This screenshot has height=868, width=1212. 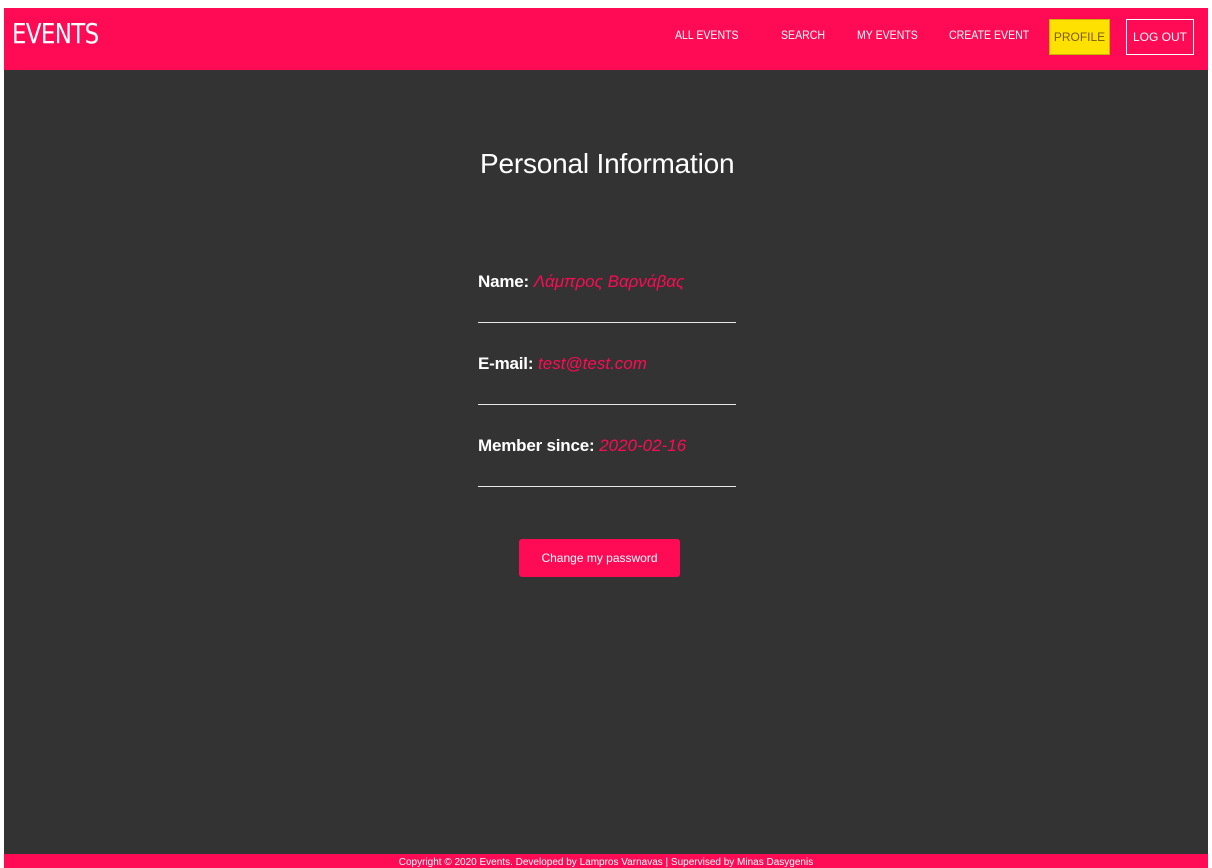 I want to click on email-value: test@test.com, so click(x=592, y=363).